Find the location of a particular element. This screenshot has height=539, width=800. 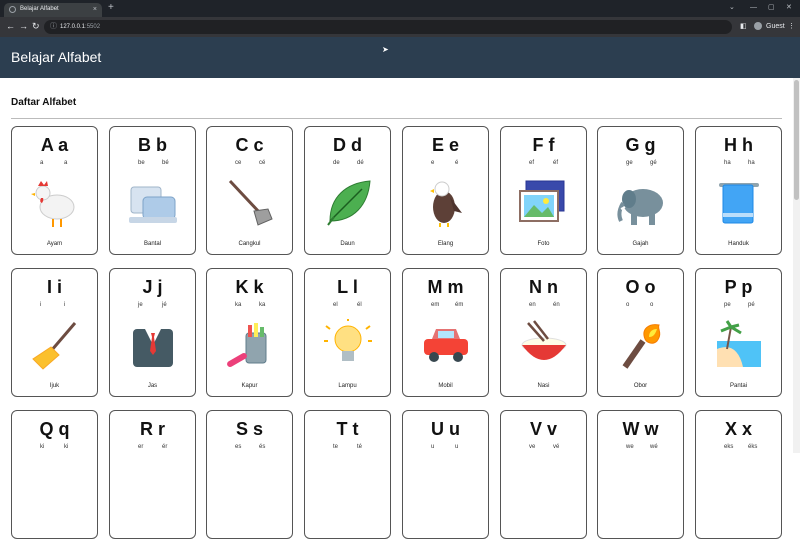

profile-label: Guest is located at coordinates (775, 26).